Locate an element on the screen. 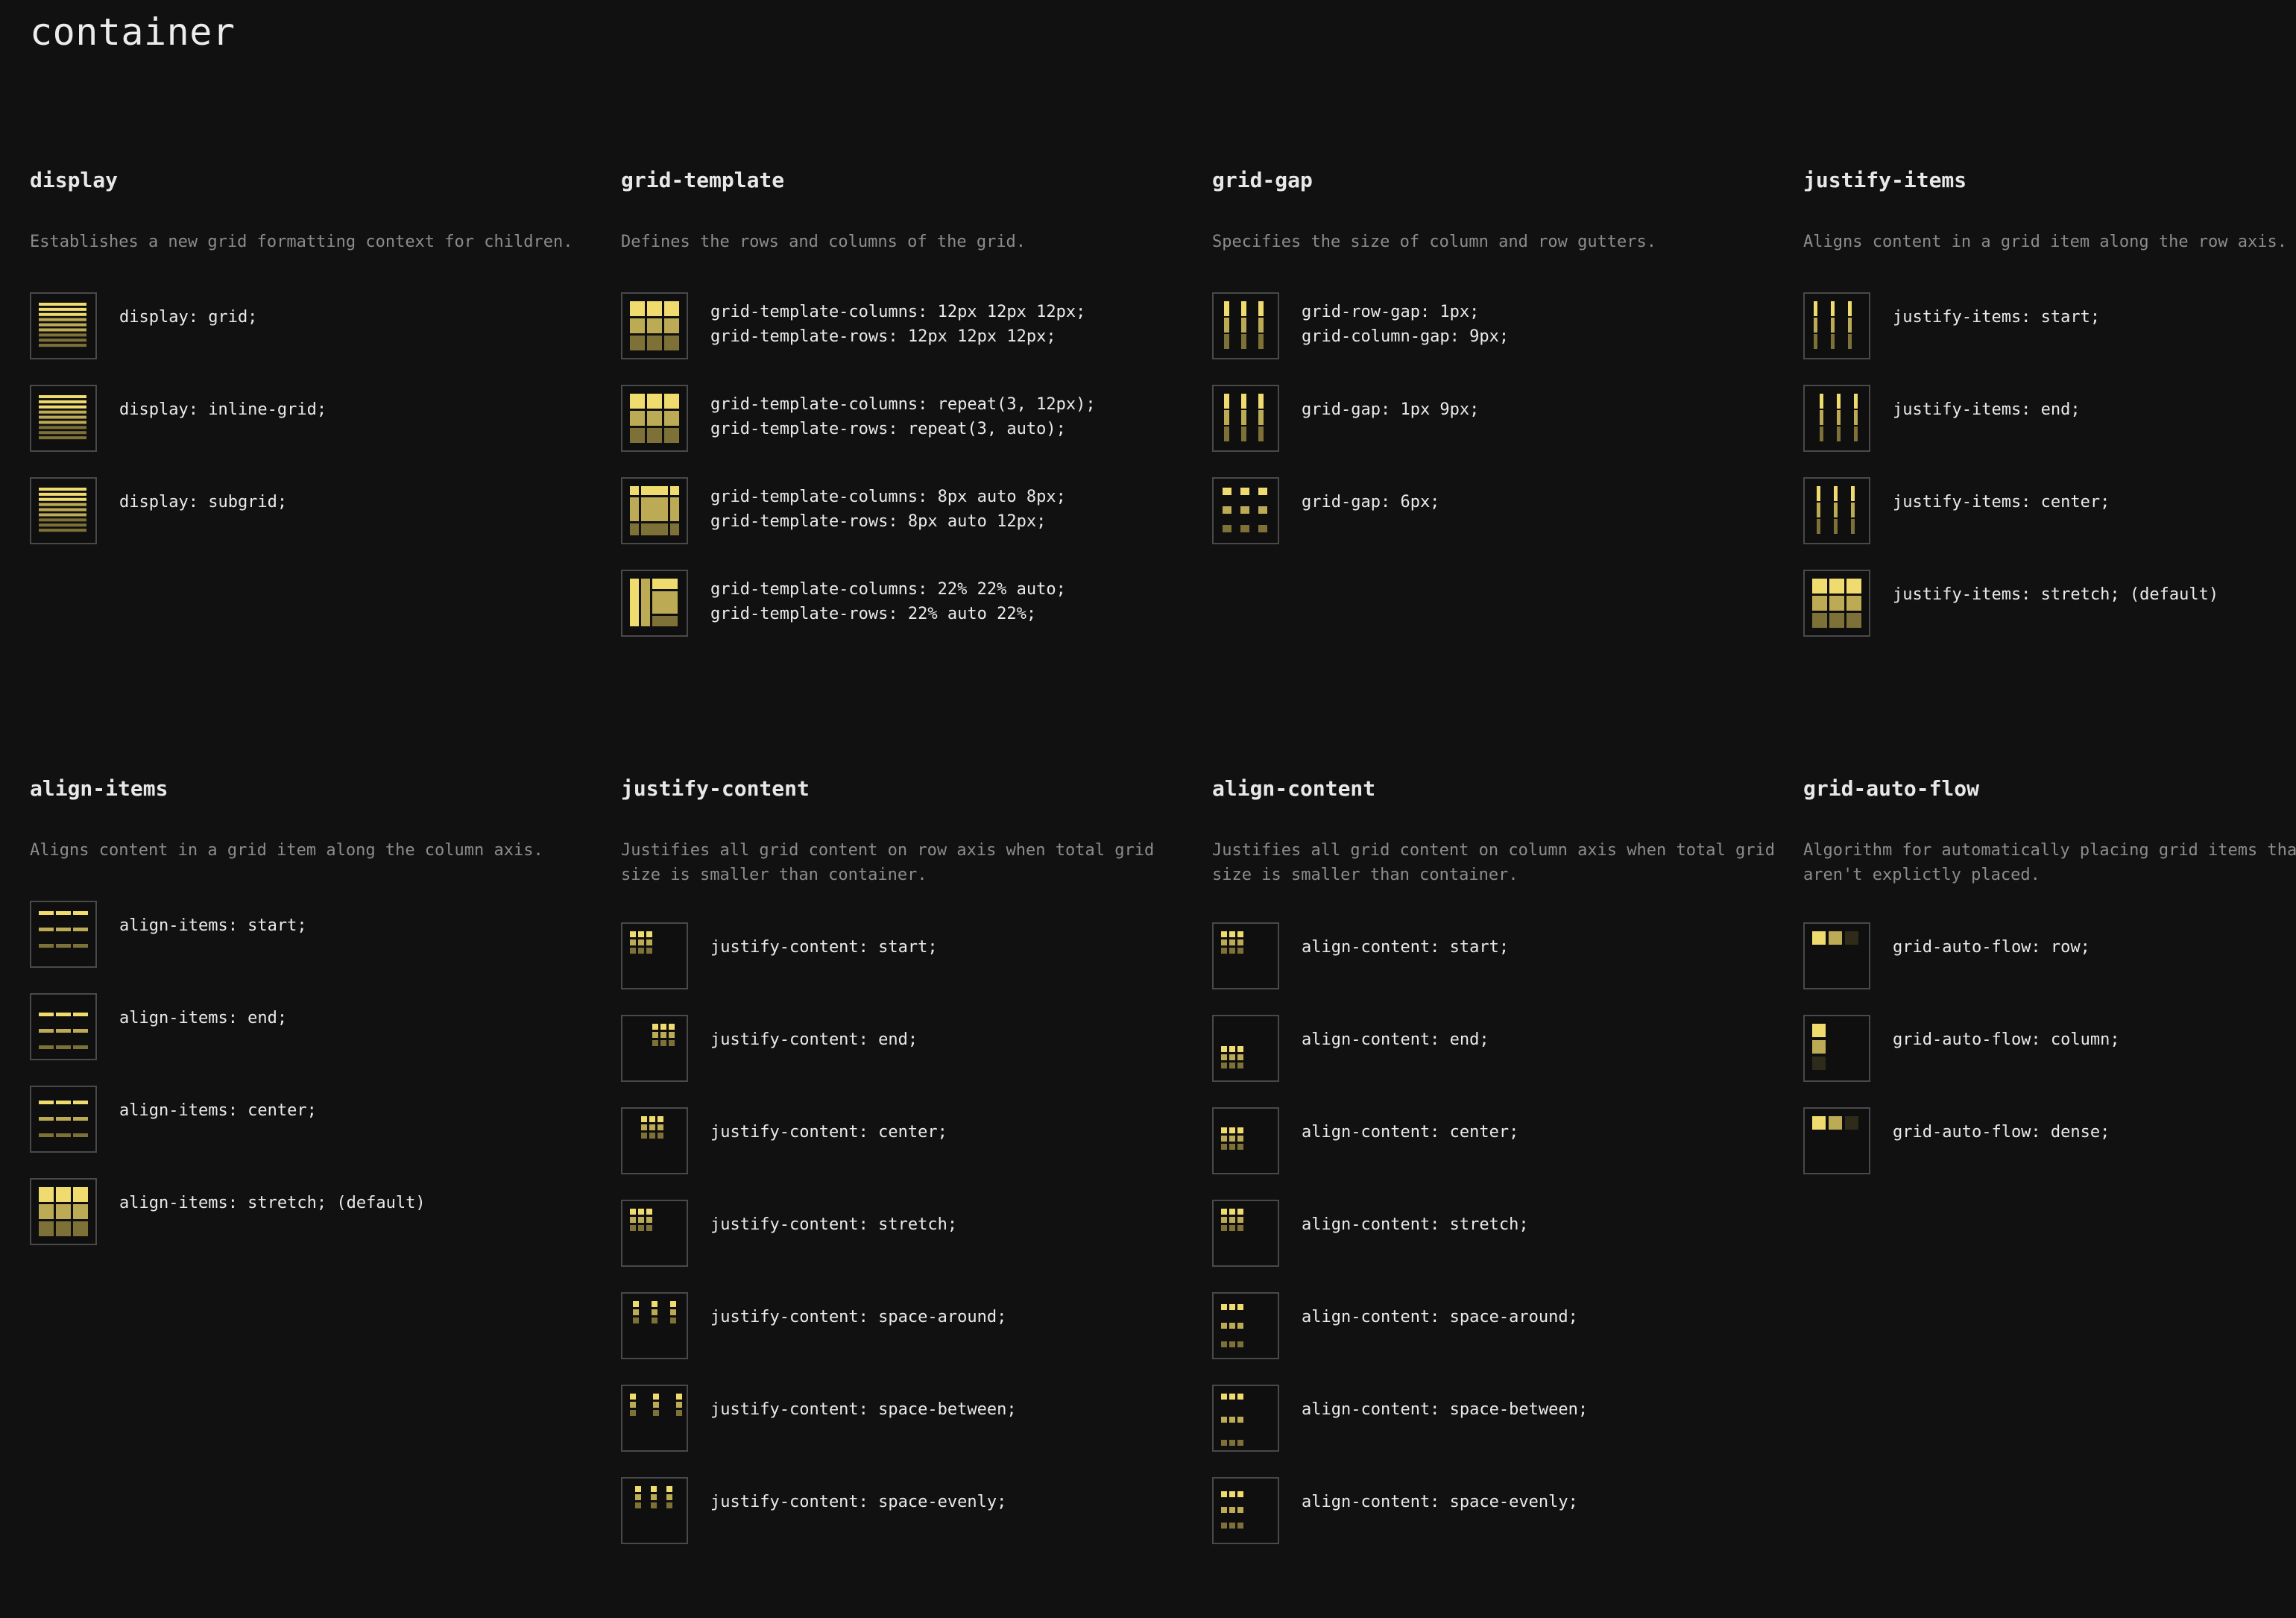 The height and width of the screenshot is (1618, 2296). grid-row-column-gap-icon is located at coordinates (1246, 325).